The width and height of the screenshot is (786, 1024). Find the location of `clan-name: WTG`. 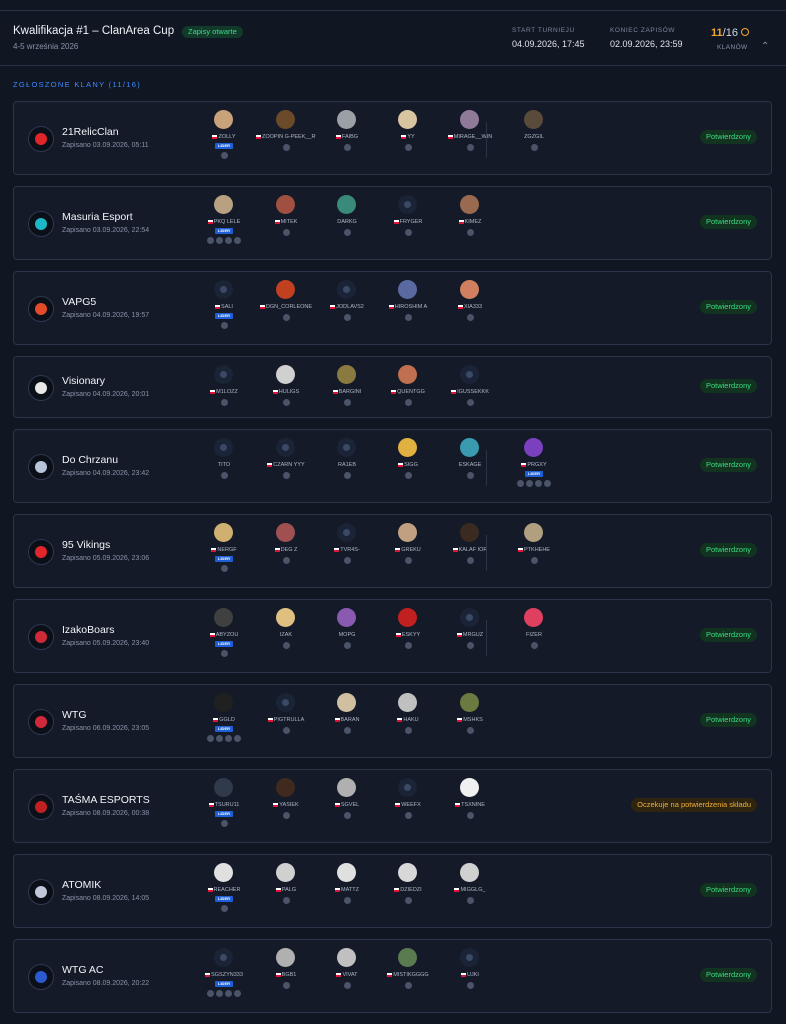

clan-name: WTG is located at coordinates (74, 715).